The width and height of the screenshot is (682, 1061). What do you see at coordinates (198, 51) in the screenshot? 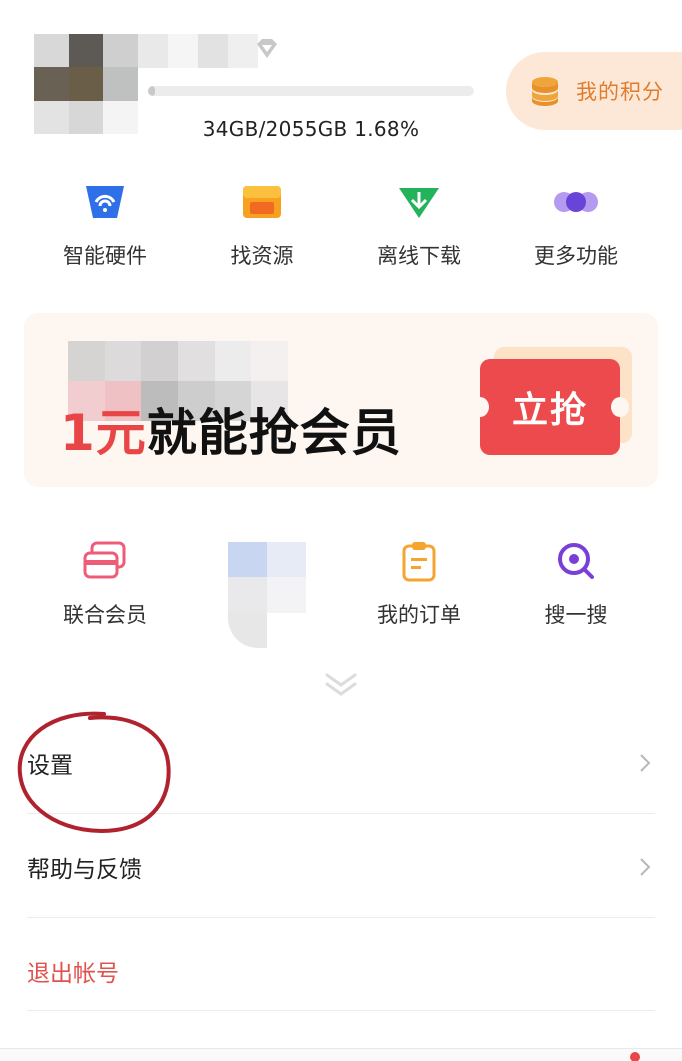
I see `username-blurred` at bounding box center [198, 51].